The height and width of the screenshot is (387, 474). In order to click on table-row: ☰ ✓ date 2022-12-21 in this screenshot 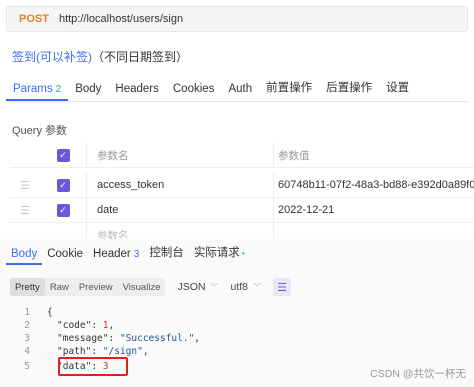, I will do `click(242, 210)`.